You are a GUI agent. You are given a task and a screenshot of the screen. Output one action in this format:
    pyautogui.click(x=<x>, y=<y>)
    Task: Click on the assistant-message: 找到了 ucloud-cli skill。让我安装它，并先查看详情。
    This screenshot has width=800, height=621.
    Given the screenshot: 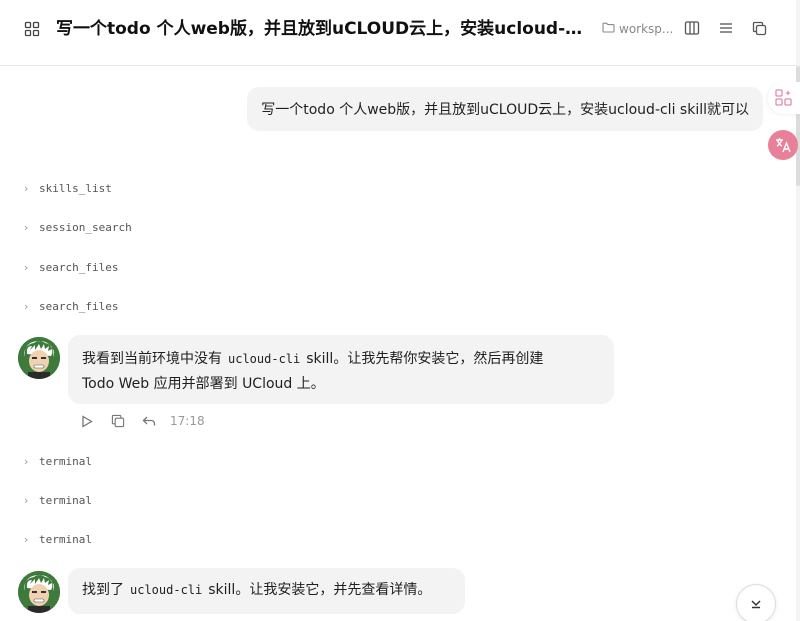 What is the action you would take?
    pyautogui.click(x=266, y=591)
    